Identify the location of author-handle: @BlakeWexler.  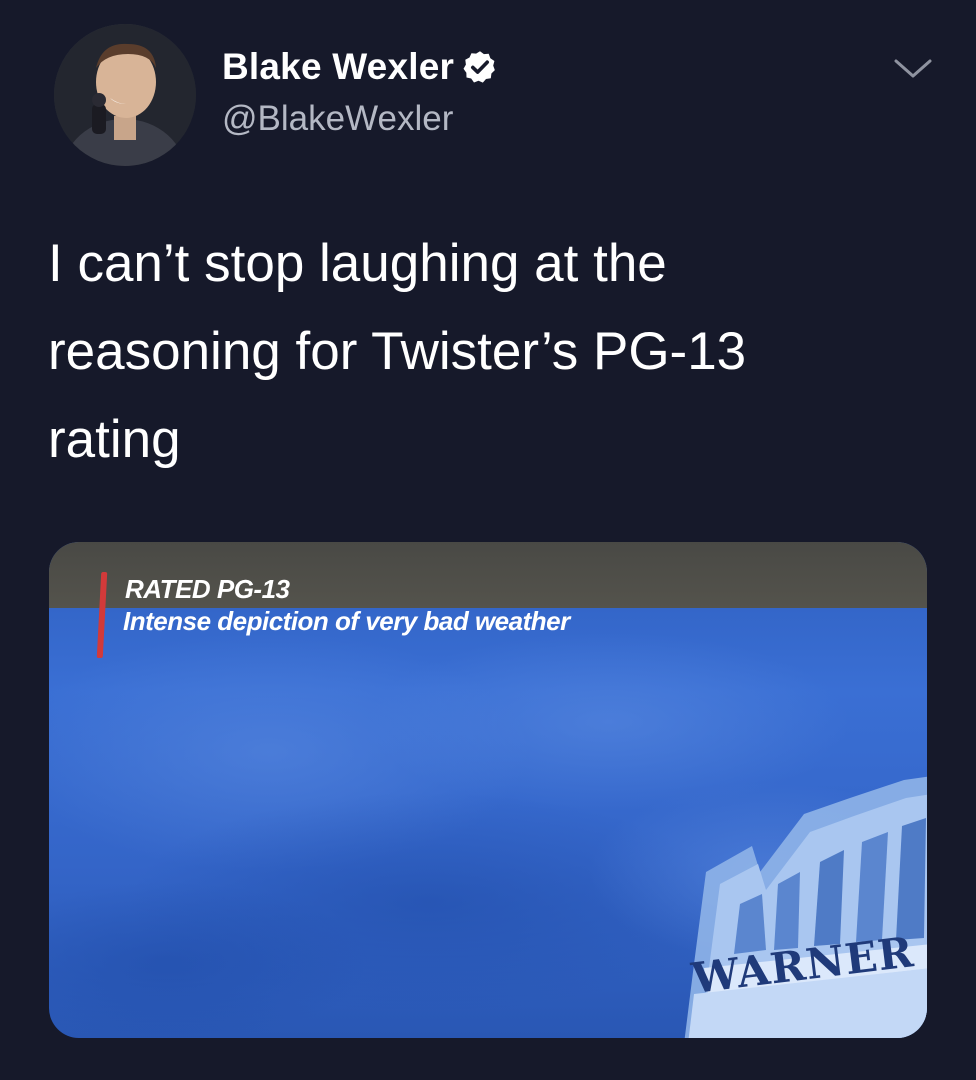
(337, 119).